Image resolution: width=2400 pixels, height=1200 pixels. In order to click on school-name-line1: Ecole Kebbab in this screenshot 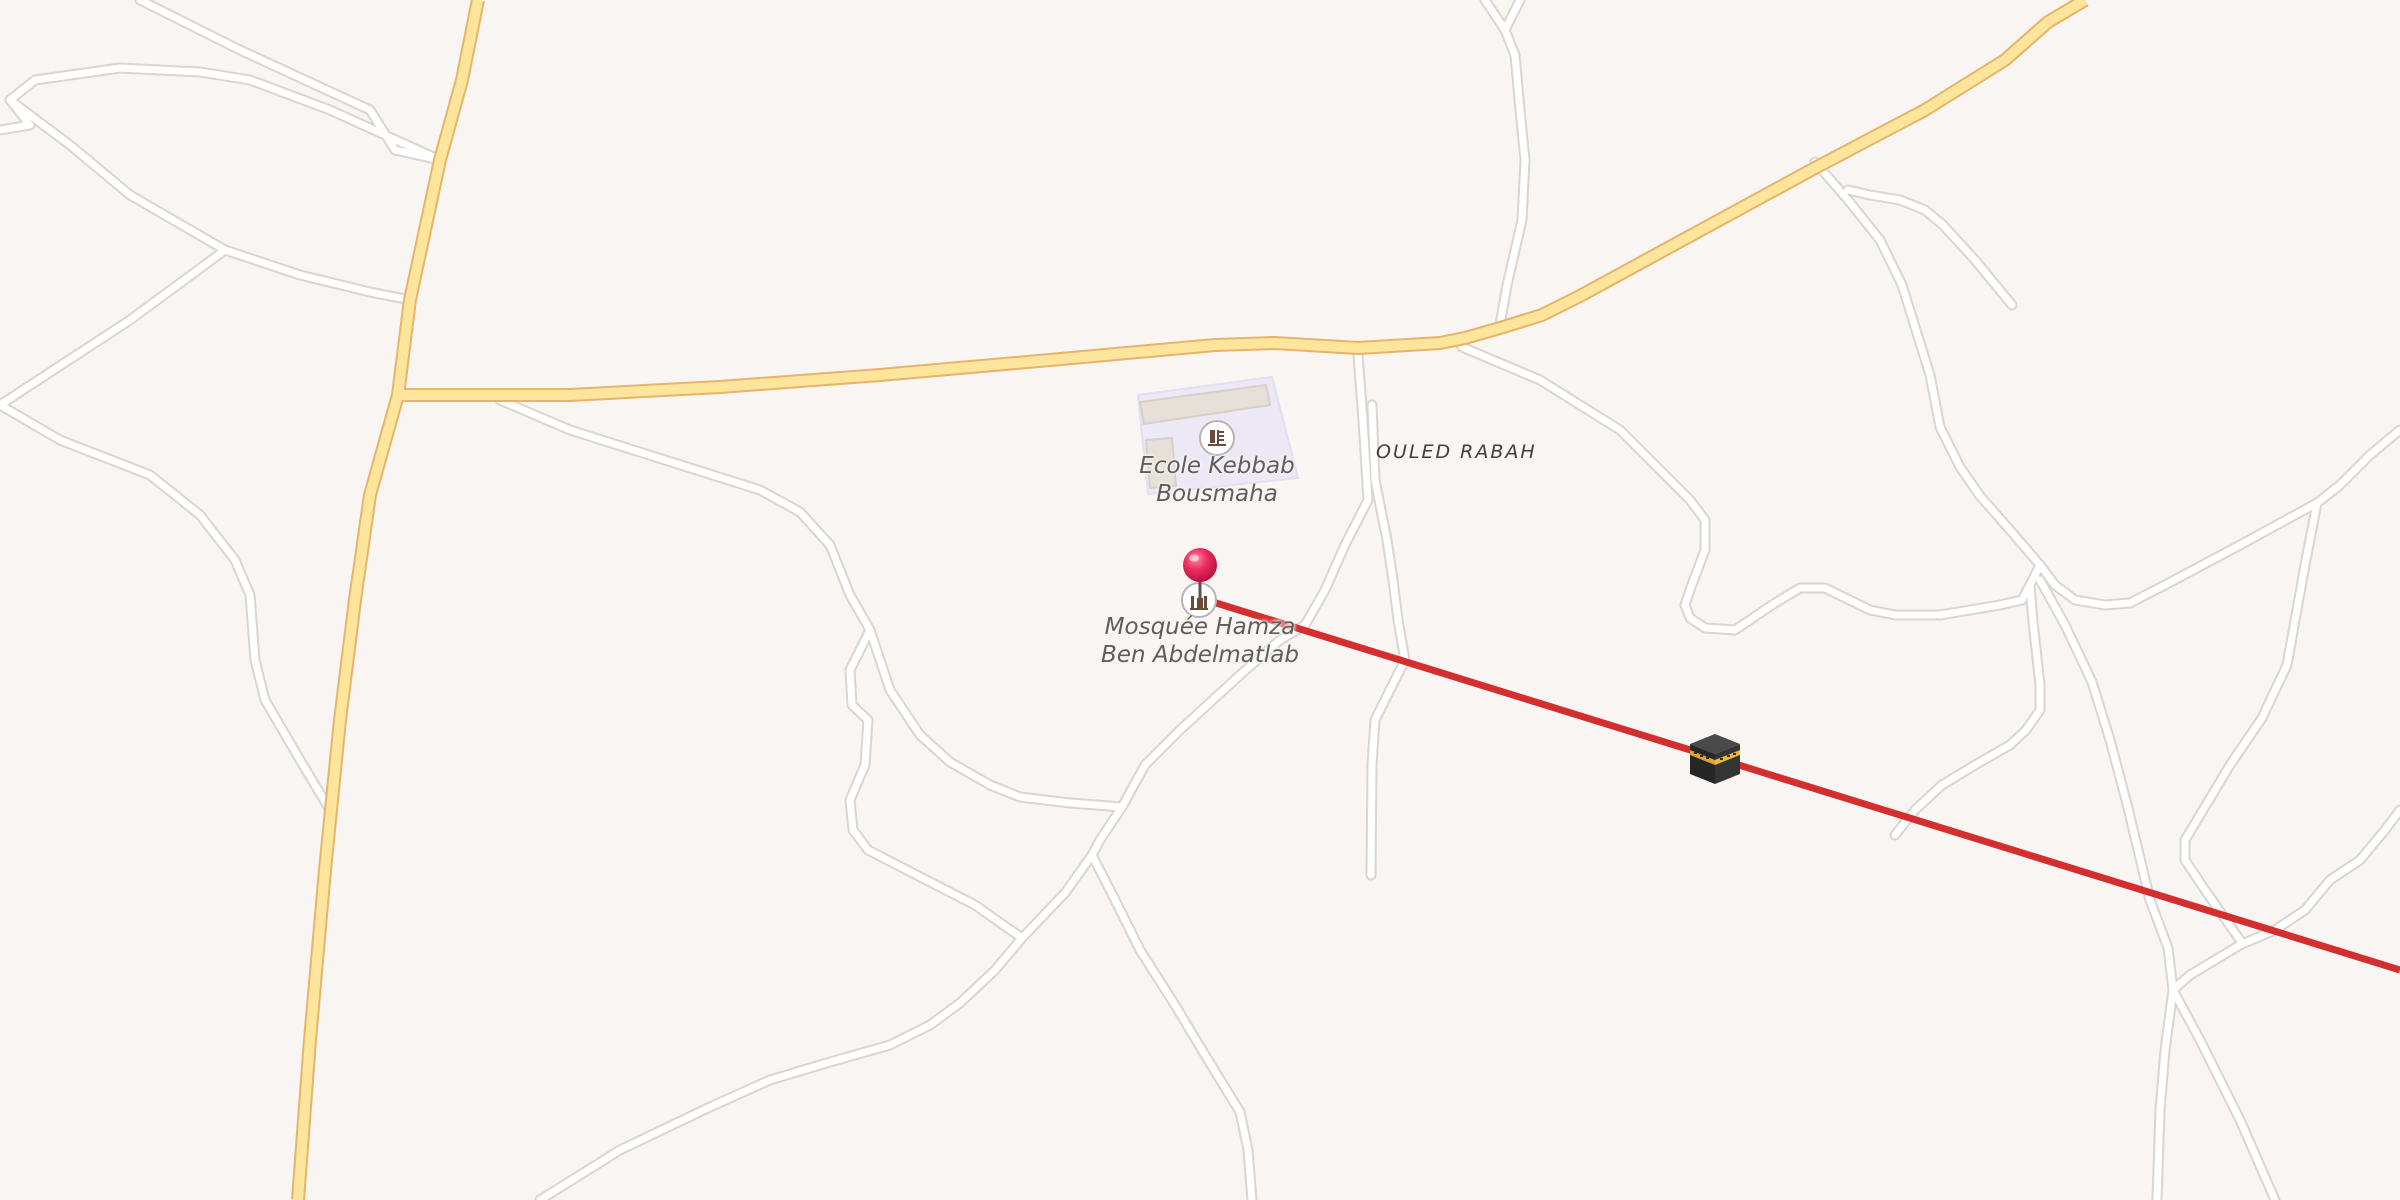, I will do `click(1217, 466)`.